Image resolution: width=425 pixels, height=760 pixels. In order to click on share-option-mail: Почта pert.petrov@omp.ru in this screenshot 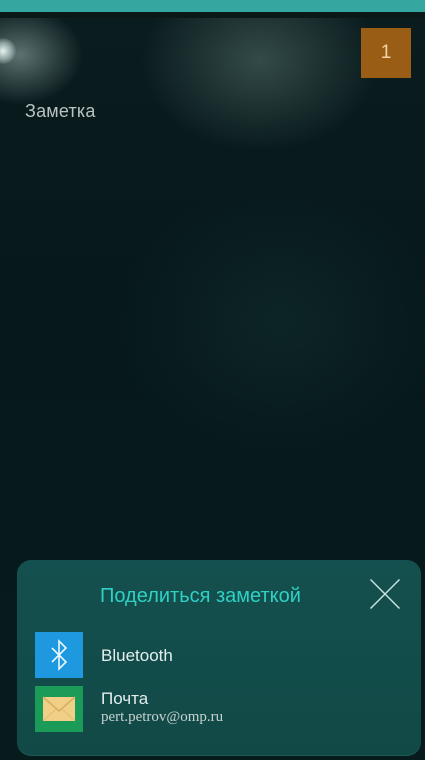, I will do `click(220, 709)`.